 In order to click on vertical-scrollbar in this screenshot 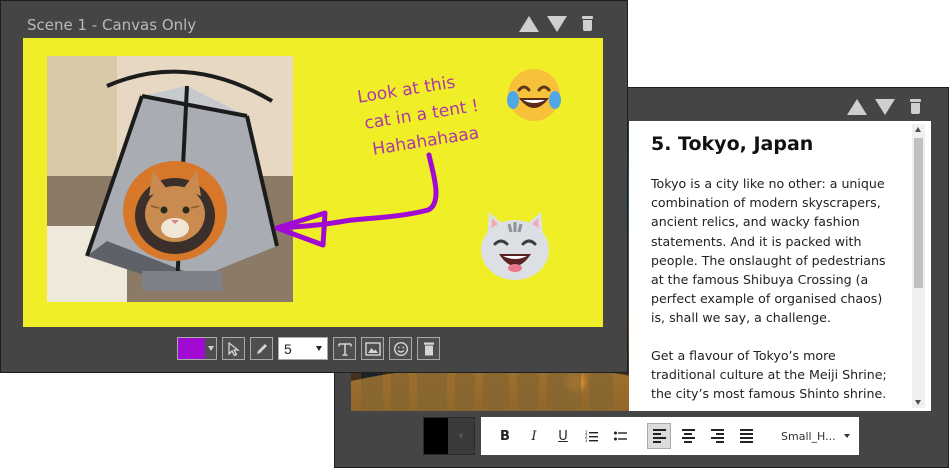, I will do `click(918, 266)`.